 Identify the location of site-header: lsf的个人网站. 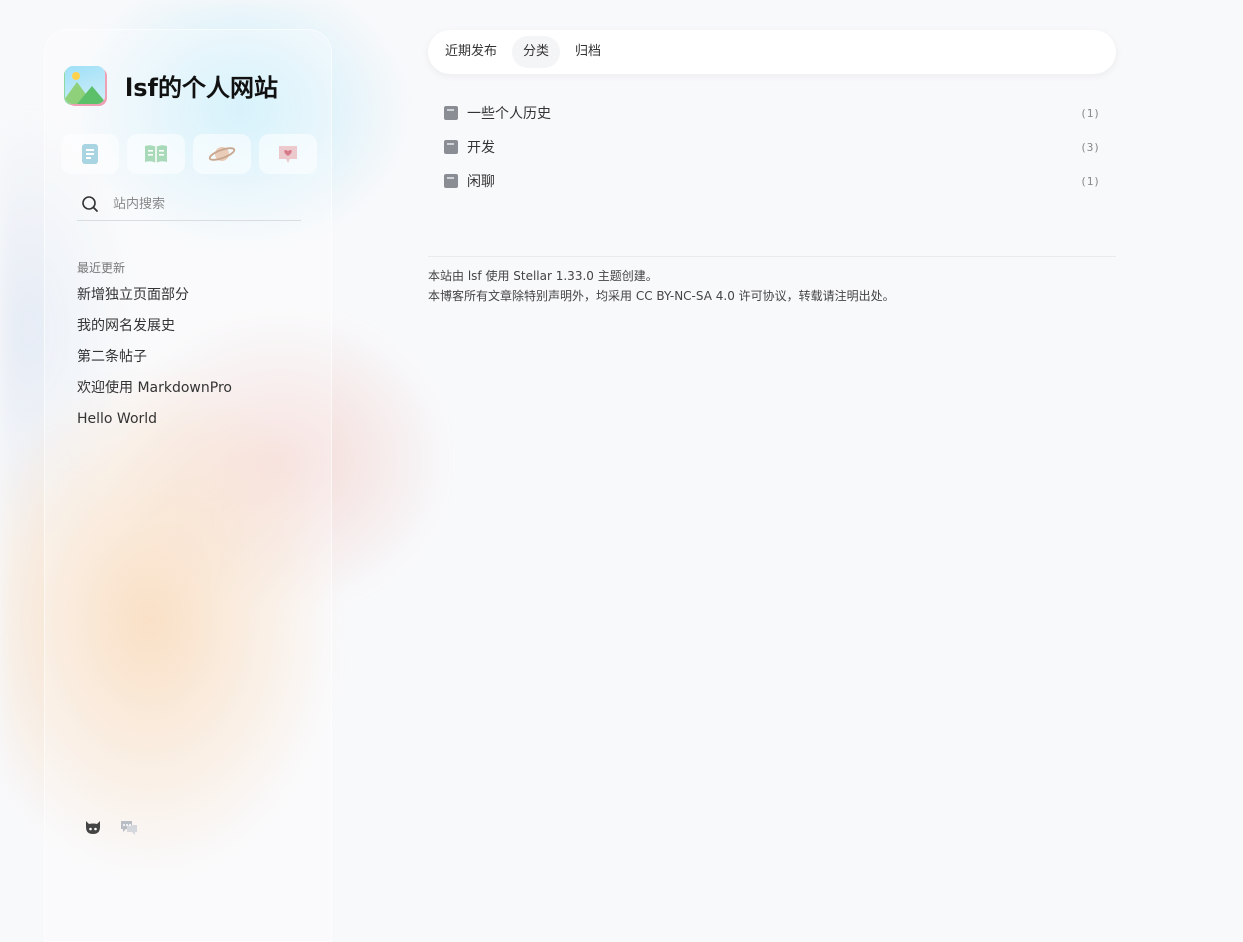
(171, 85).